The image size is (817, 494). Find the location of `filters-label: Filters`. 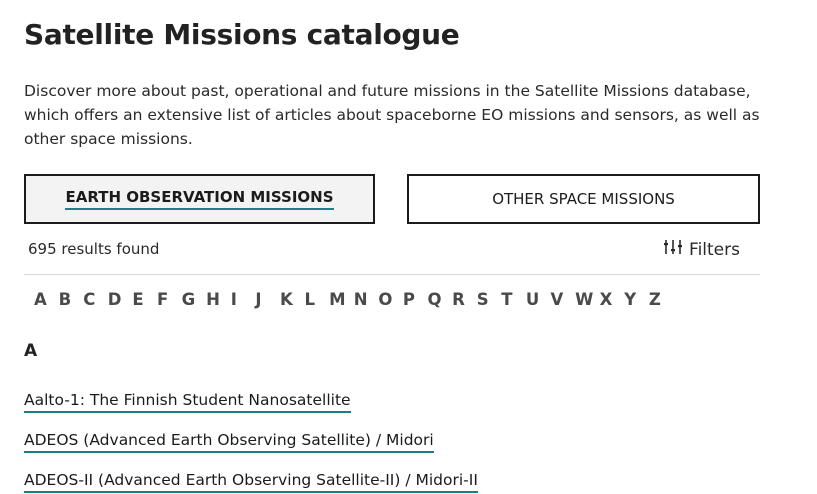

filters-label: Filters is located at coordinates (714, 249).